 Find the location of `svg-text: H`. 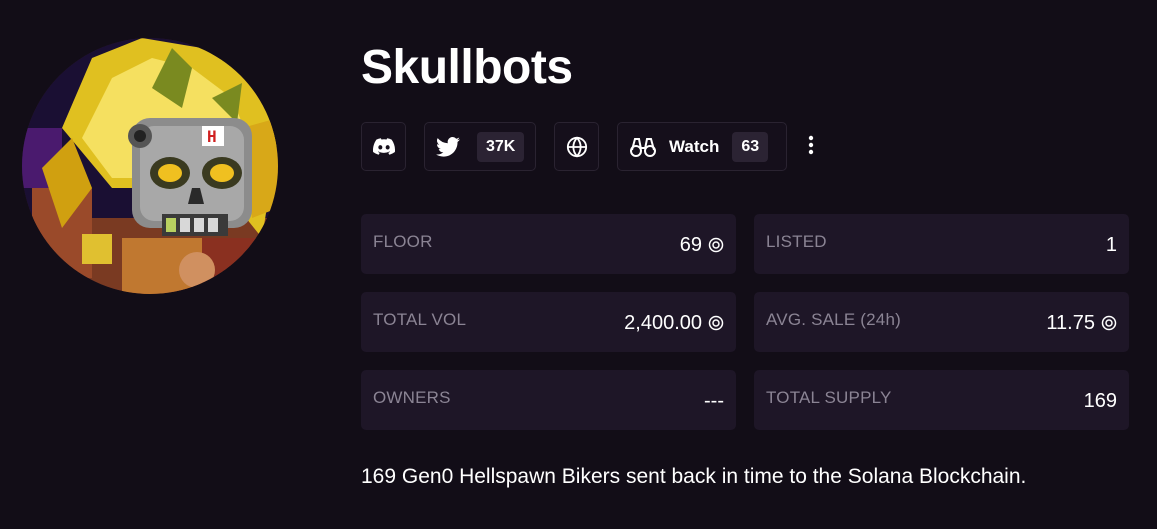

svg-text: H is located at coordinates (212, 136).